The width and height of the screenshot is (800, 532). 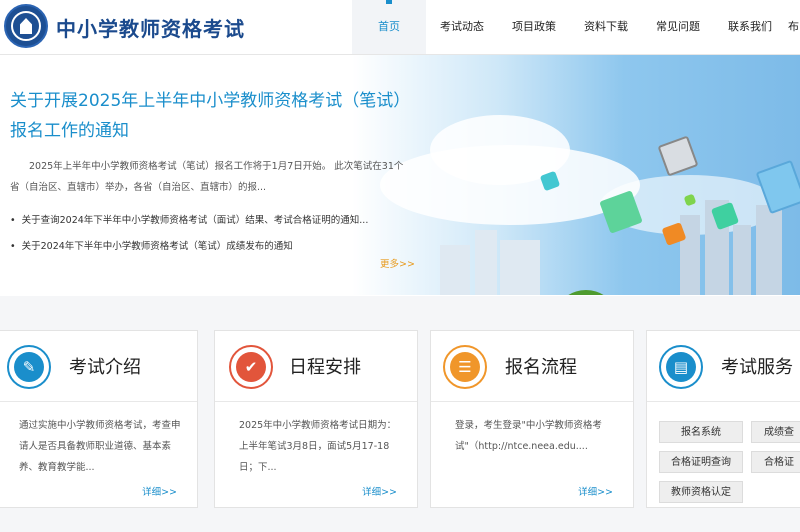 What do you see at coordinates (678, 27) in the screenshot?
I see `nav-faq: 常见问题` at bounding box center [678, 27].